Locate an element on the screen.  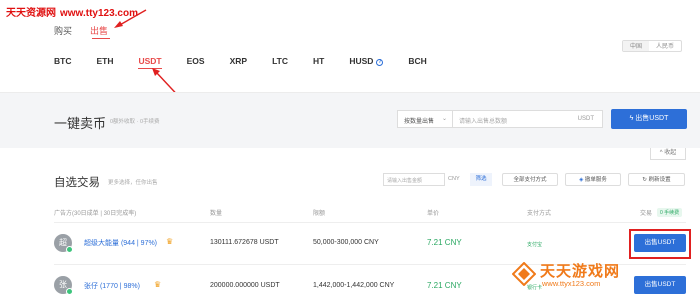
annotation-arrow-top is located at coordinates (130, 18).